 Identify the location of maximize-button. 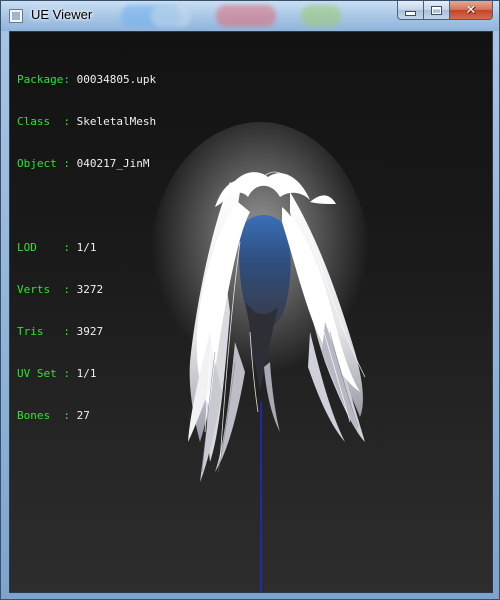
(436, 10).